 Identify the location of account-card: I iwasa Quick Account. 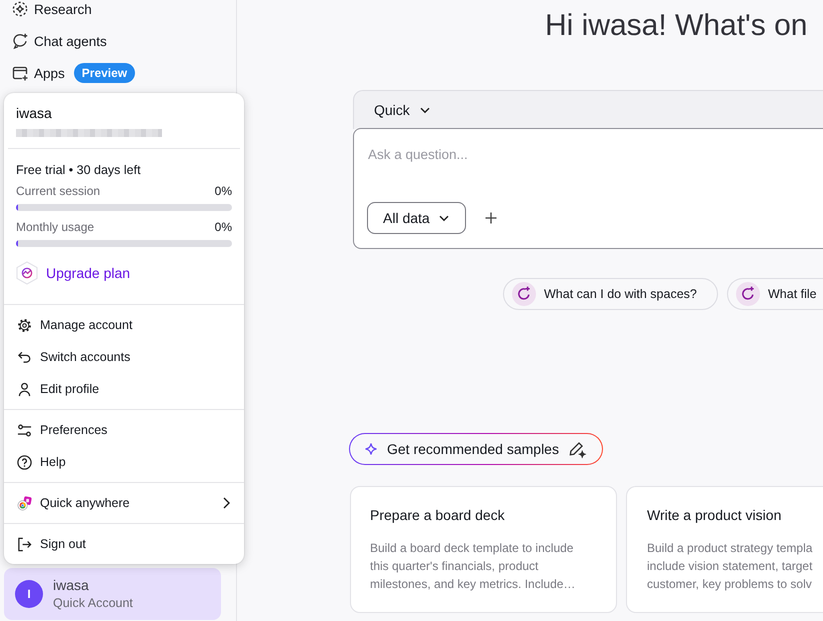
(112, 594).